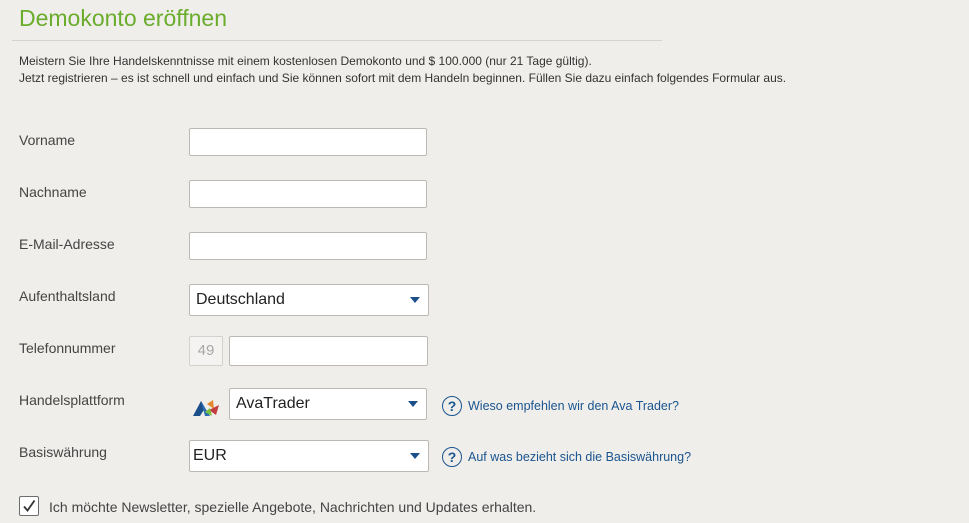 The width and height of the screenshot is (969, 523). I want to click on email-input, so click(308, 246).